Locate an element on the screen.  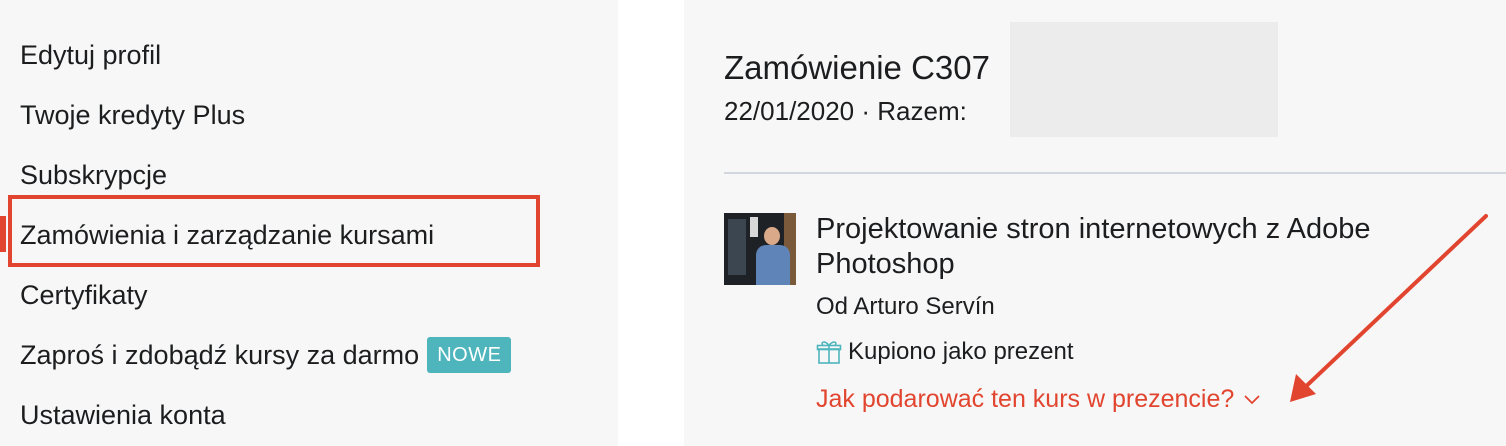
gift-icon is located at coordinates (829, 352).